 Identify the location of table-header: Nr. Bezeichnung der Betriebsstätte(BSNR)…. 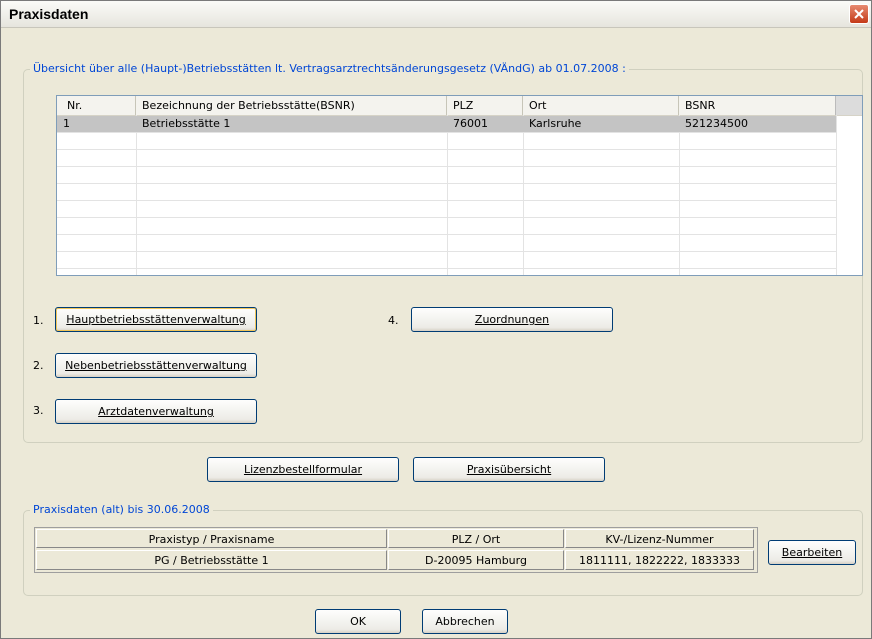
(459, 106).